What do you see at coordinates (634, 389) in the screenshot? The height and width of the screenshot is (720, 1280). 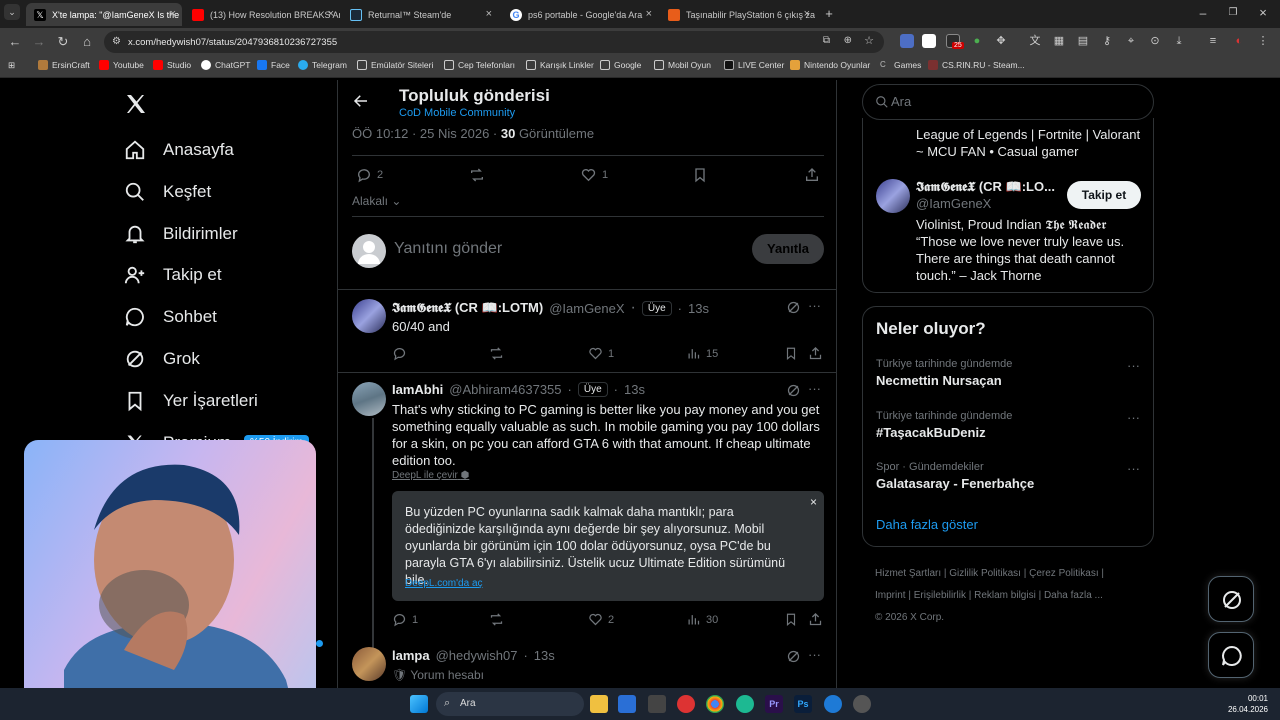 I see `reply-time: 13s` at bounding box center [634, 389].